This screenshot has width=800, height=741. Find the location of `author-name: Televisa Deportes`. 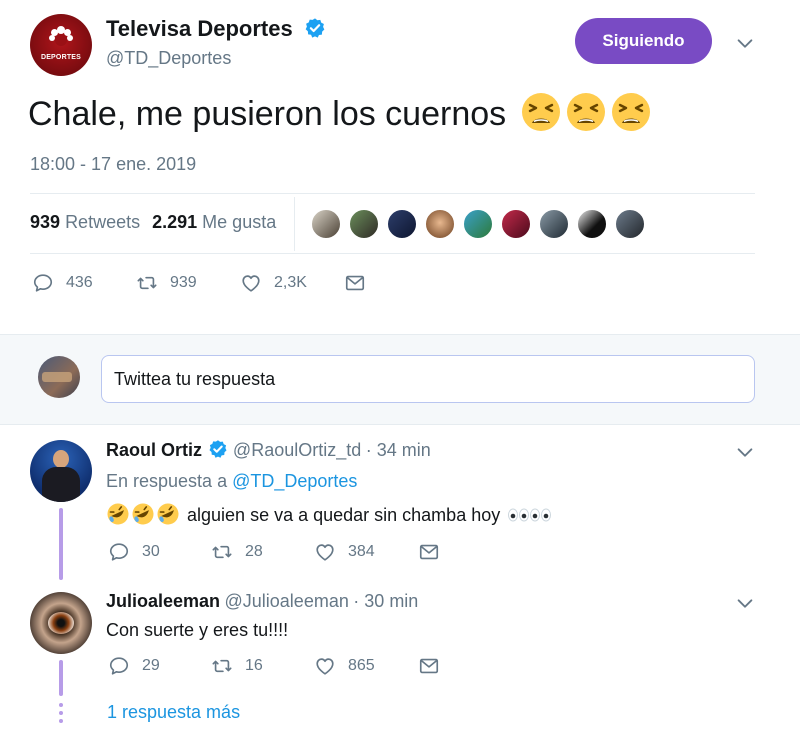

author-name: Televisa Deportes is located at coordinates (216, 29).